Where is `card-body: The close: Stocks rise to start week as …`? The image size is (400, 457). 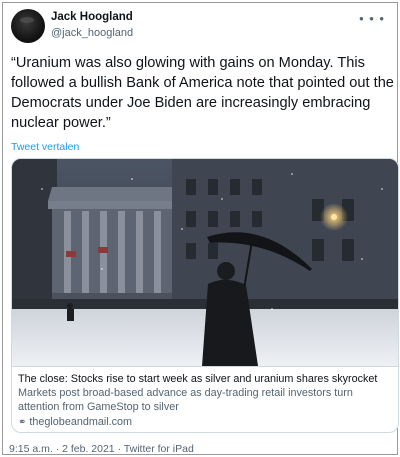 card-body: The close: Stocks rise to start week as … is located at coordinates (205, 399).